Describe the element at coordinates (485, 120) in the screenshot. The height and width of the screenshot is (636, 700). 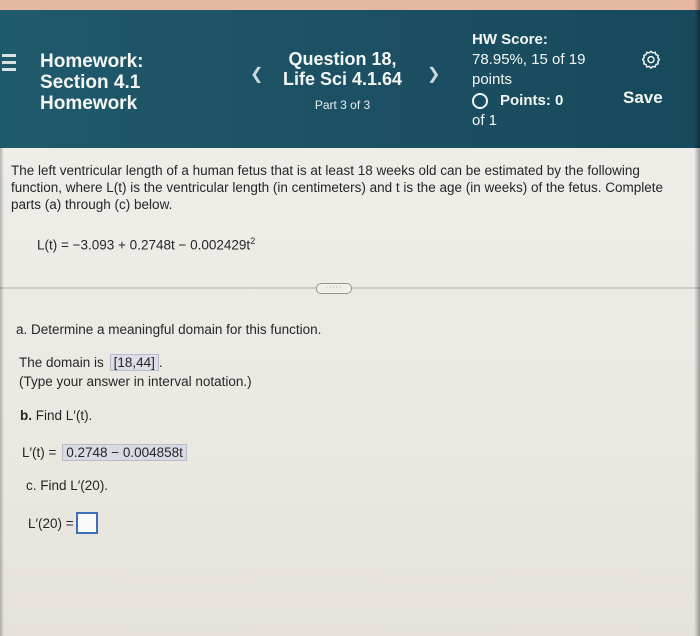
I see `points-of: of 1` at that location.